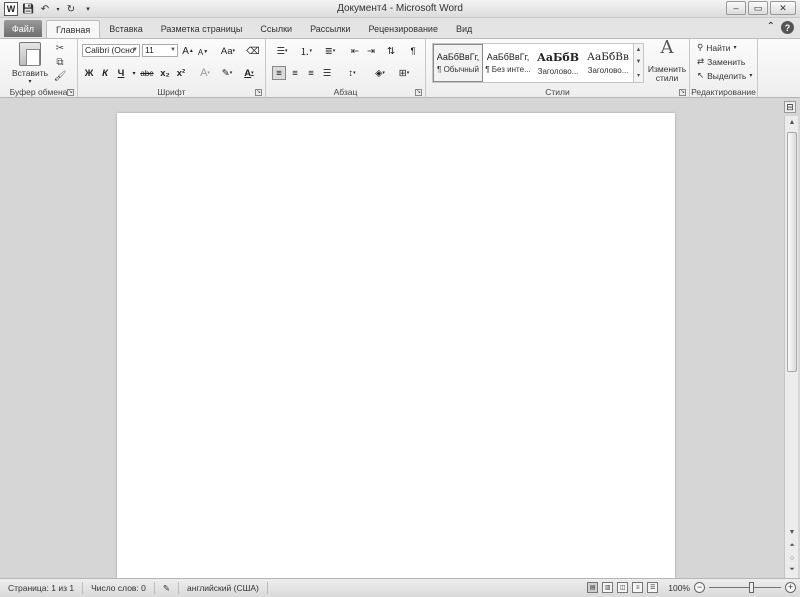 This screenshot has width=800, height=597. I want to click on cut-icon: ✂, so click(60, 48).